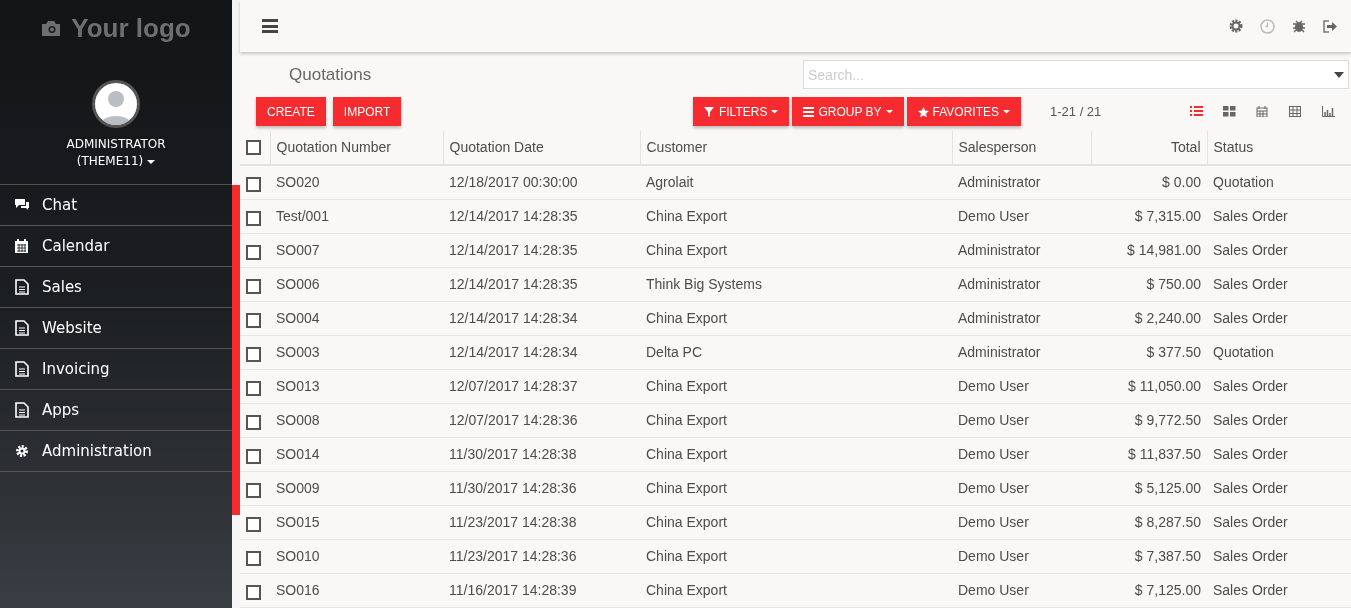  Describe the element at coordinates (1149, 556) in the screenshot. I see `table-cell: $ 7,387.50` at that location.